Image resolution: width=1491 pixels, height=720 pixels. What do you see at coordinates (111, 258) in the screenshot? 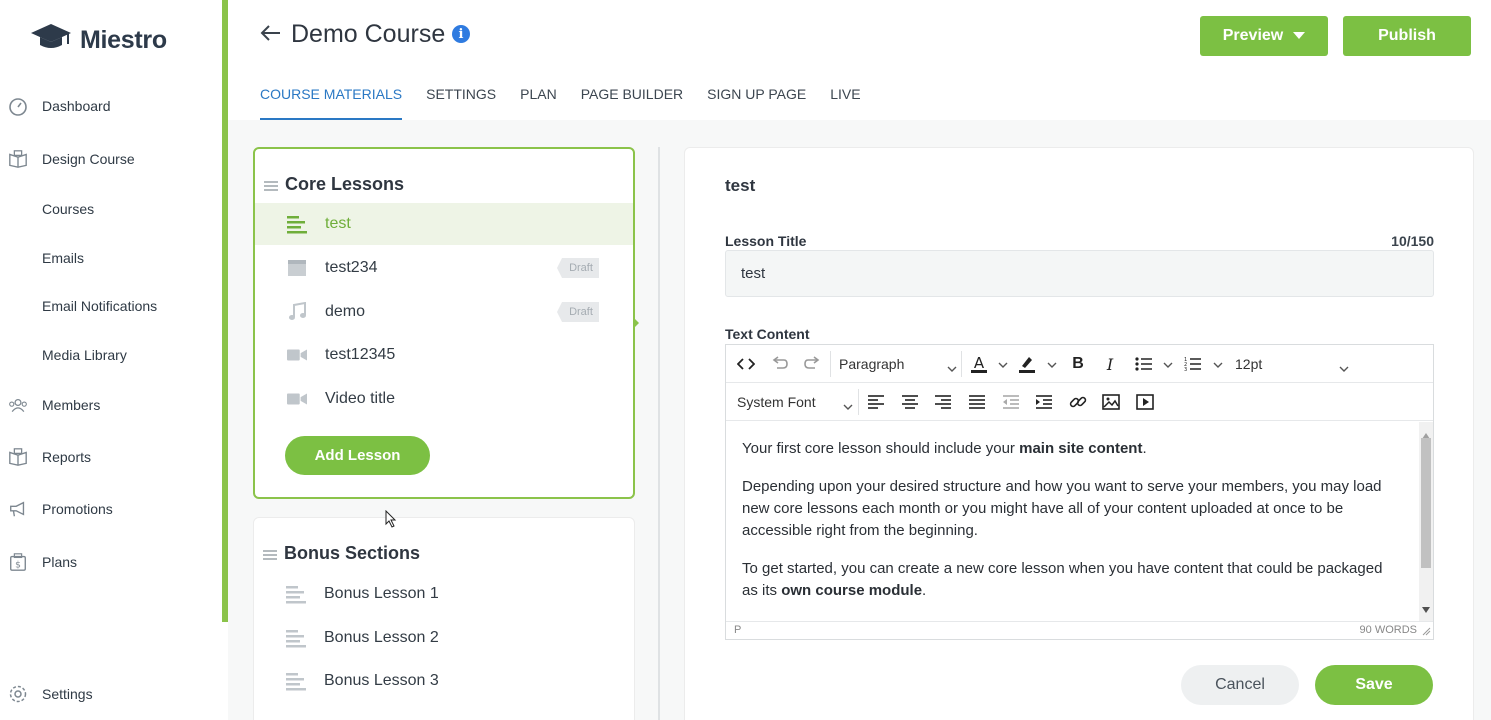
I see `sidebar-item-emails: Emails` at bounding box center [111, 258].